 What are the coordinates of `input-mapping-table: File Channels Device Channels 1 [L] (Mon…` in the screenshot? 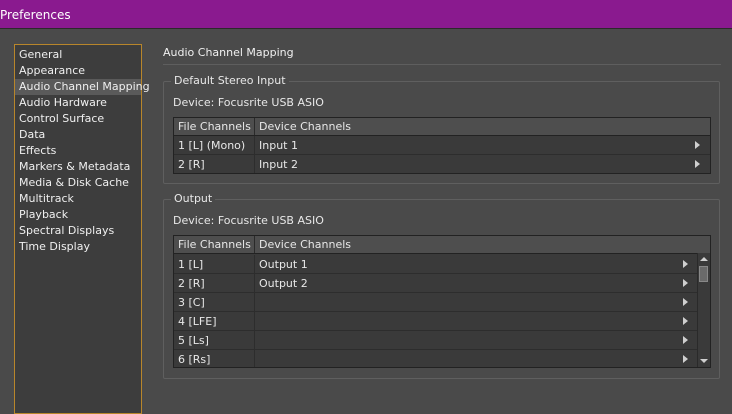 It's located at (442, 145).